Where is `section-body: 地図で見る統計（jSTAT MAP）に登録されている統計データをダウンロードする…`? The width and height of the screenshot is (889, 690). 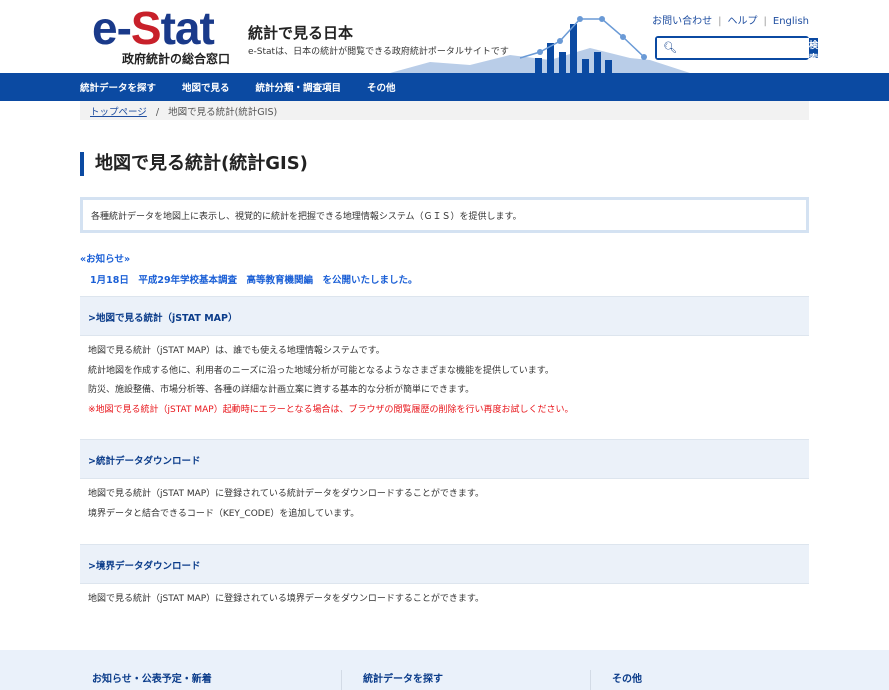 section-body: 地図で見る統計（jSTAT MAP）に登録されている統計データをダウンロードする… is located at coordinates (444, 504).